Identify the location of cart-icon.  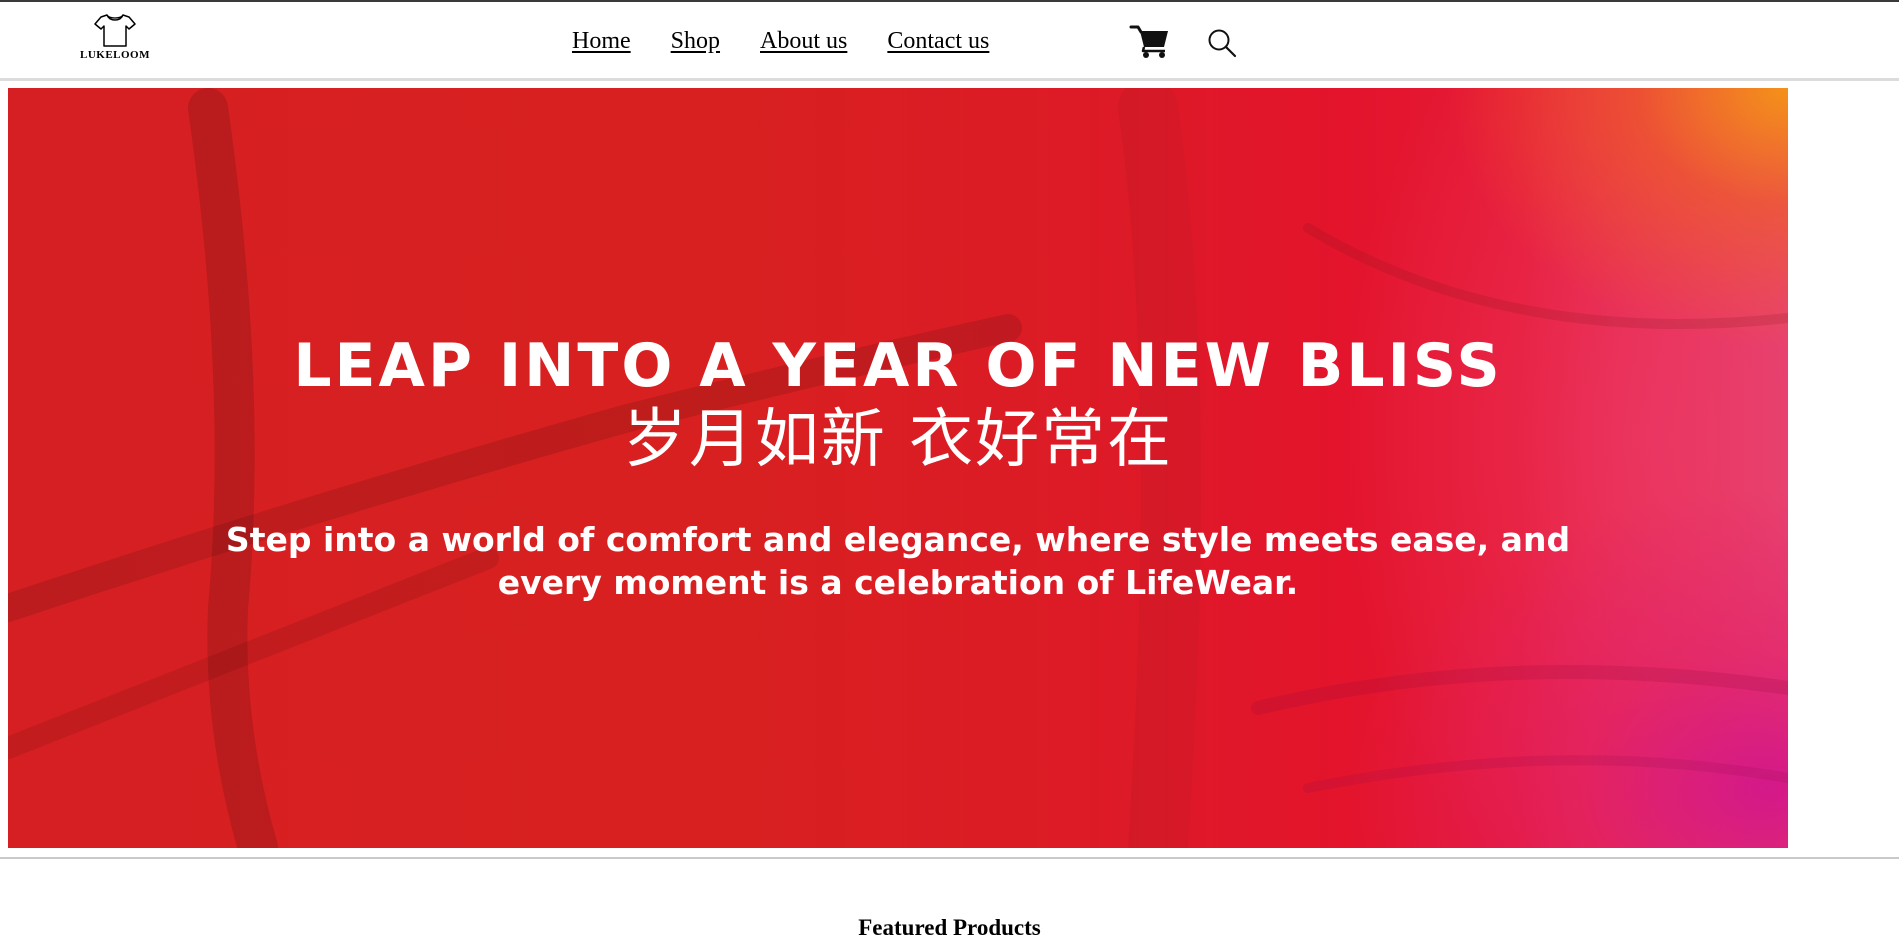
(1150, 41).